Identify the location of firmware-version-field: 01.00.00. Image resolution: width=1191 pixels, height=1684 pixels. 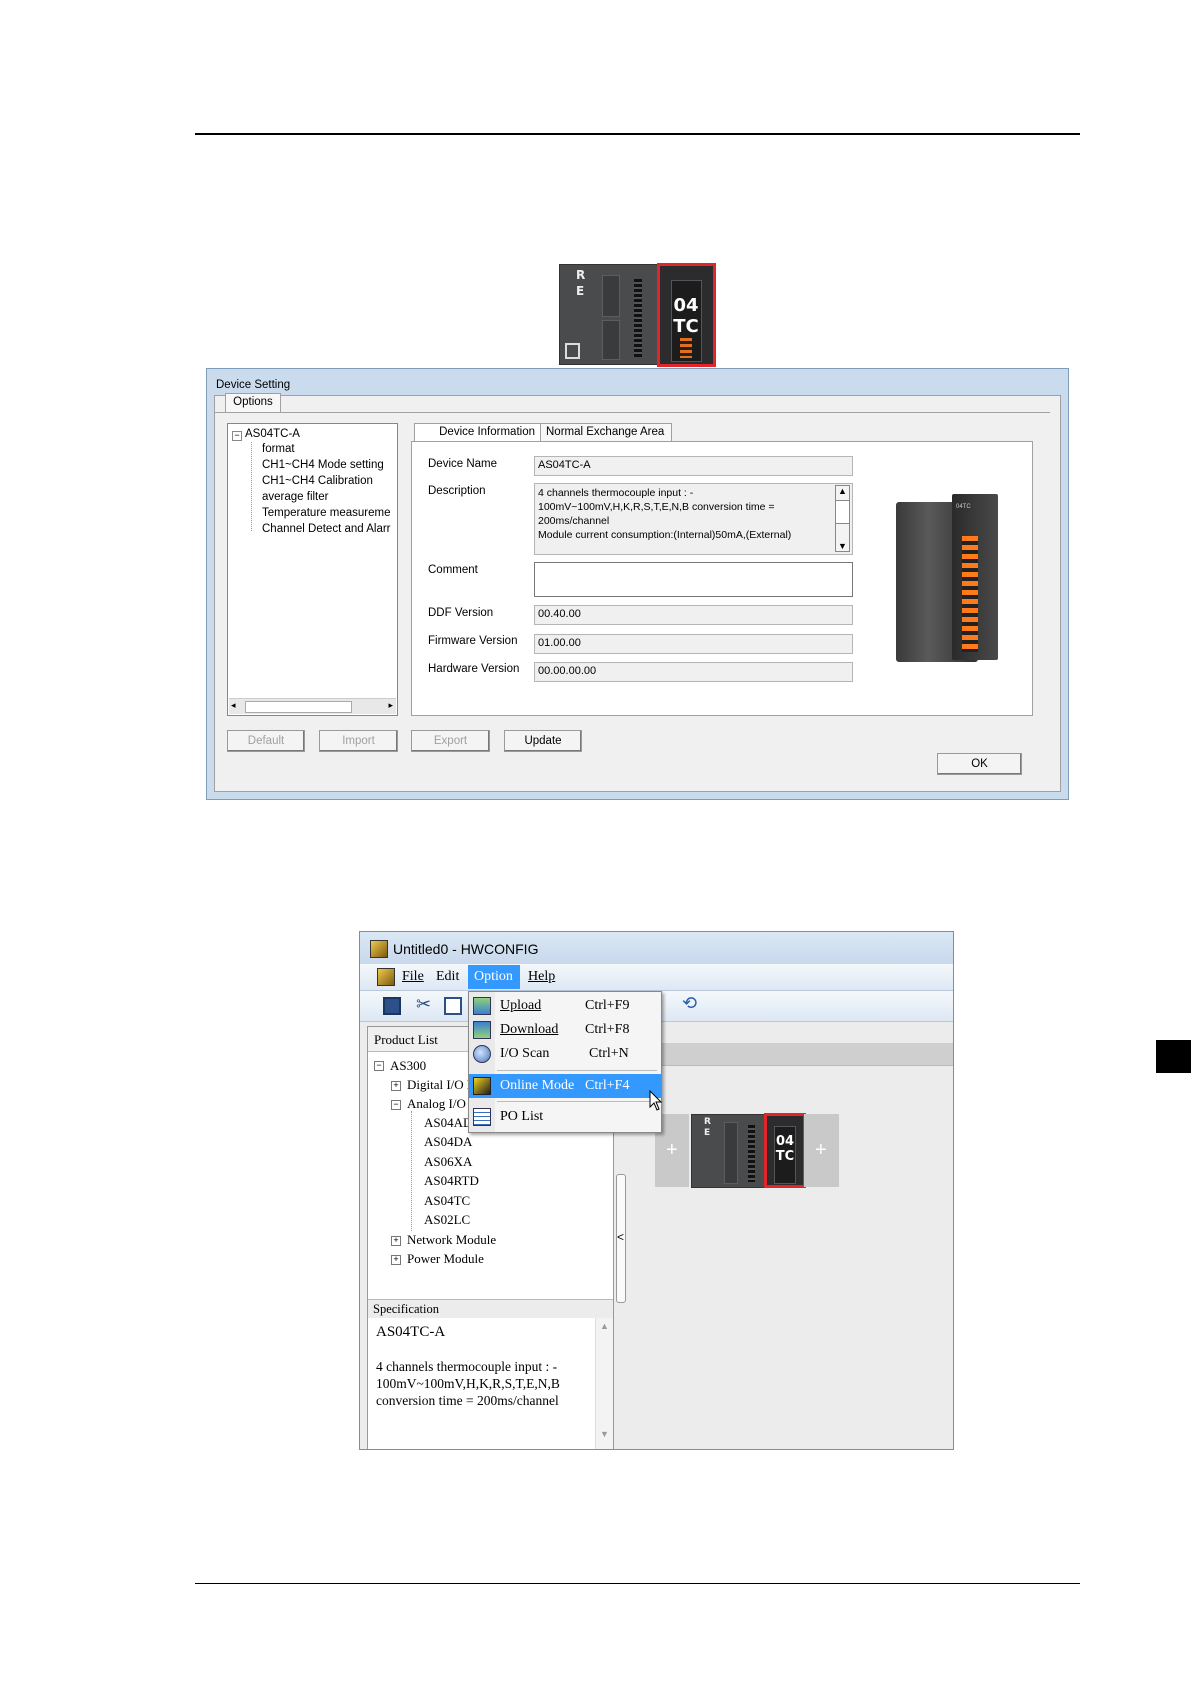
(693, 644).